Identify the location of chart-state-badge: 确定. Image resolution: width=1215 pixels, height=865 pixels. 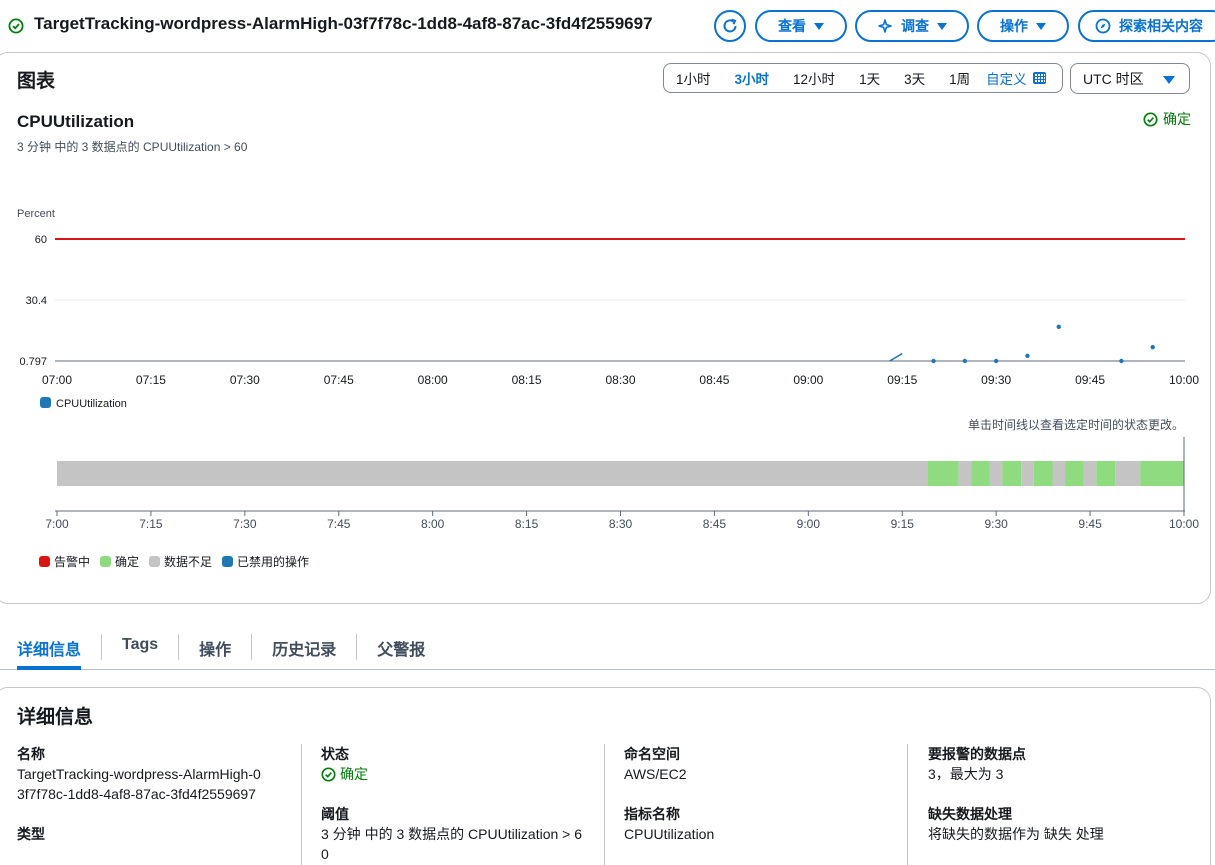
(1167, 119).